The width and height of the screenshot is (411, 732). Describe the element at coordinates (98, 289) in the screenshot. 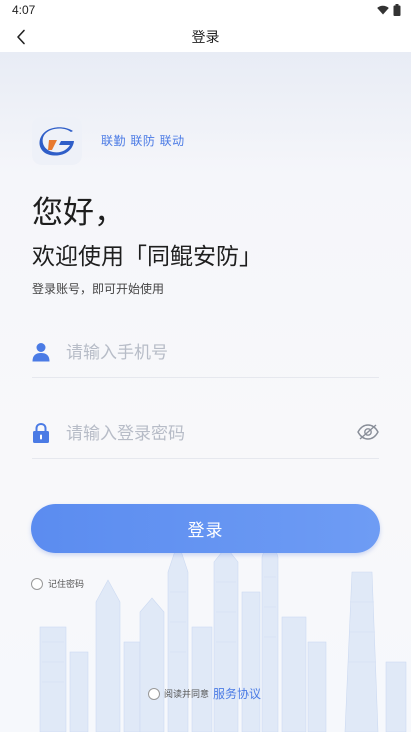

I see `login-subtitle: 登录账号，即可开始使用` at that location.